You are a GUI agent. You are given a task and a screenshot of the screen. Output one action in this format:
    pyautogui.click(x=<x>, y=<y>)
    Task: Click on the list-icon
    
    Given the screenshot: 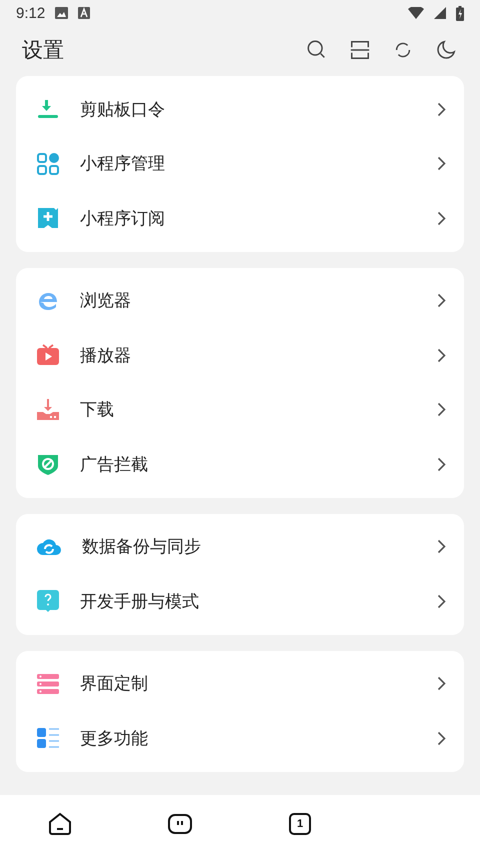 What is the action you would take?
    pyautogui.click(x=48, y=738)
    